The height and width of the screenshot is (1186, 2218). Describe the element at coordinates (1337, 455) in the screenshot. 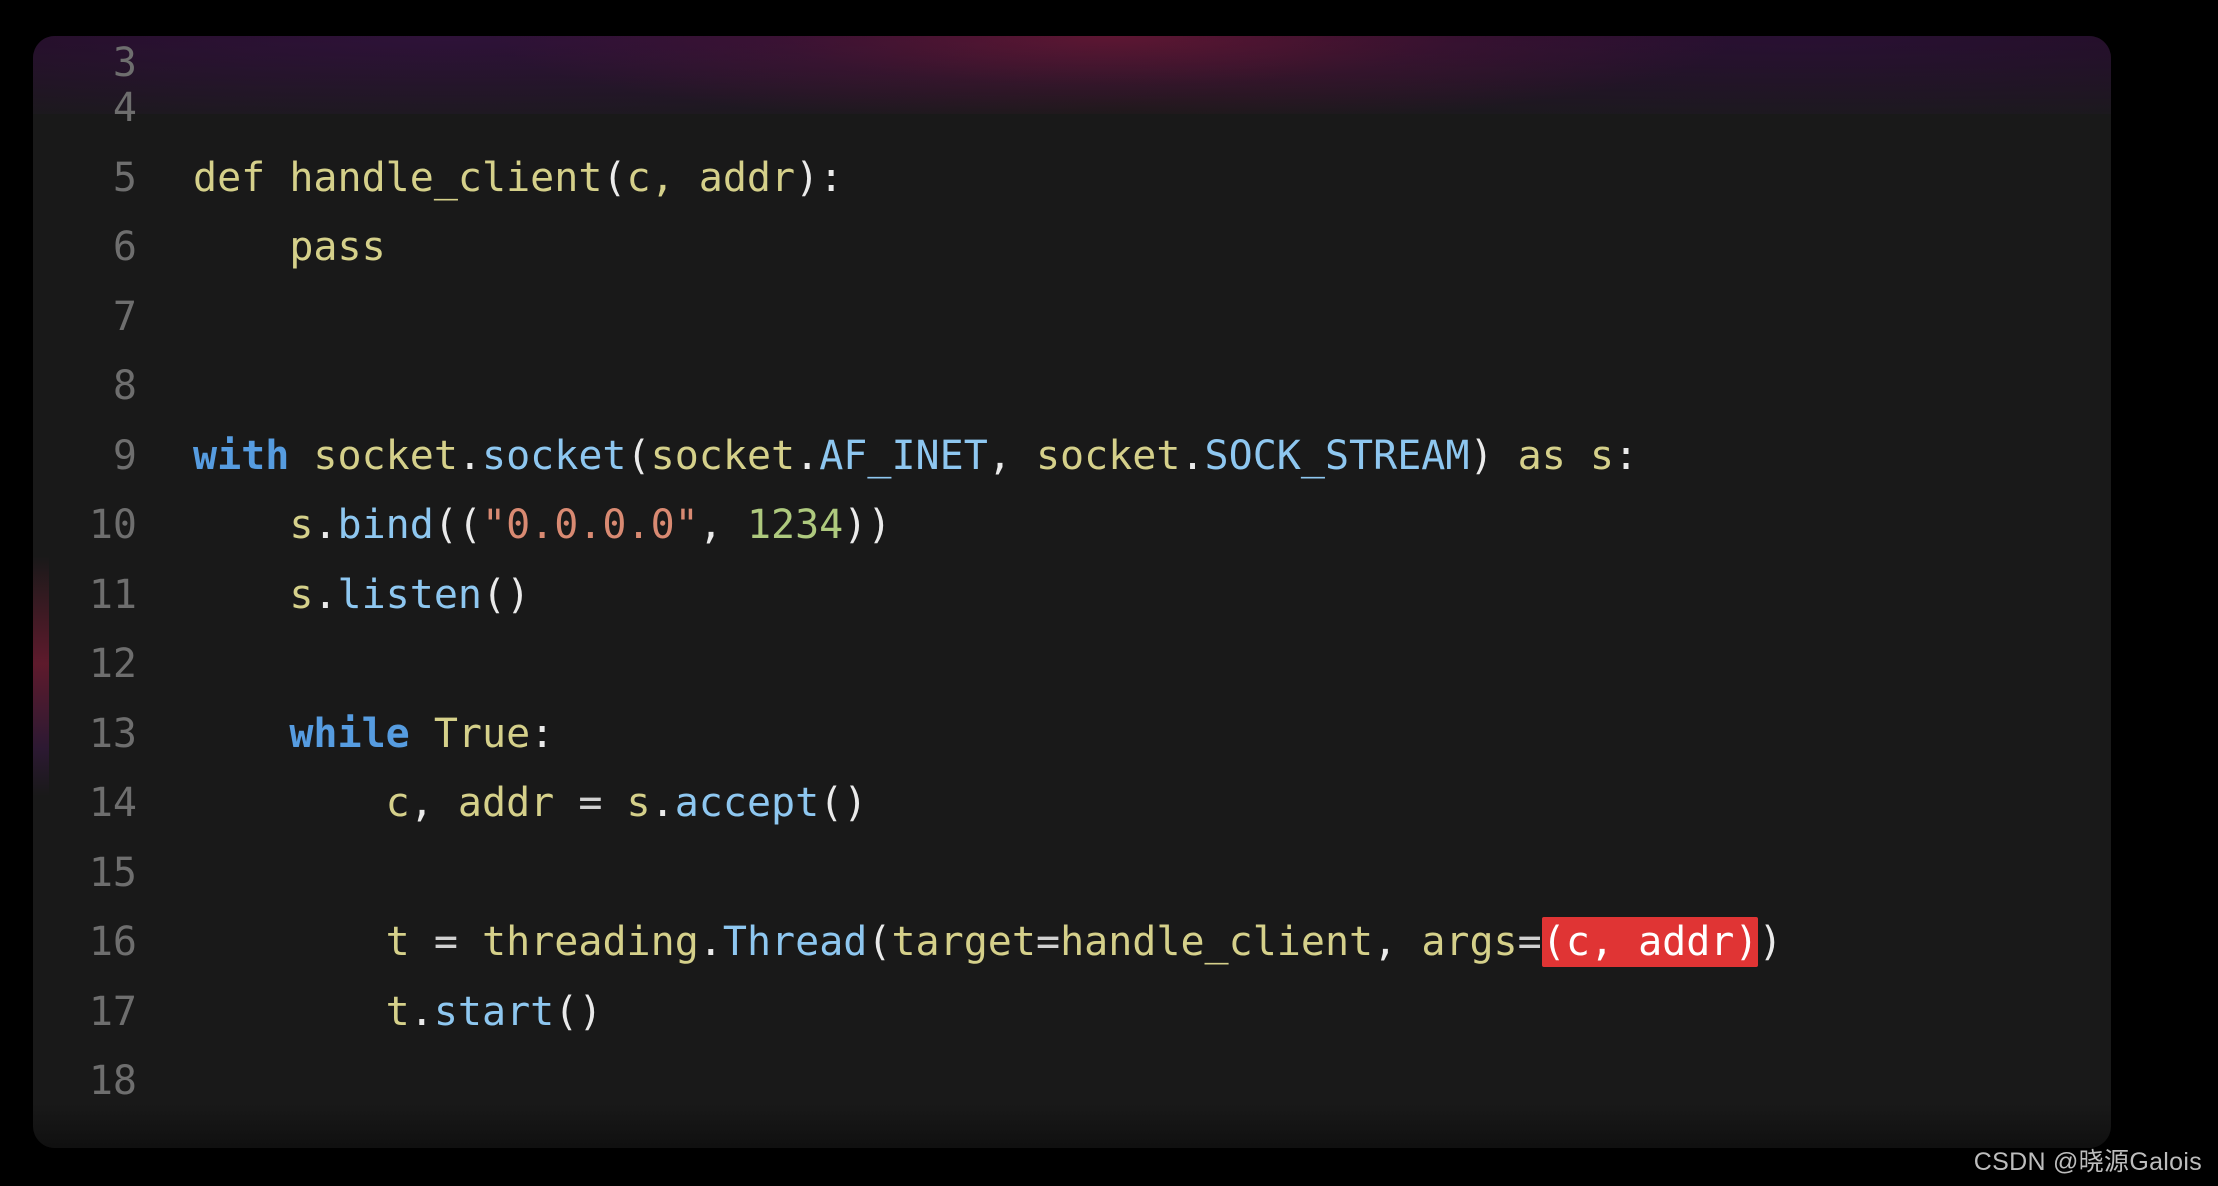

I see `code-token: SOCK_STREAM` at that location.